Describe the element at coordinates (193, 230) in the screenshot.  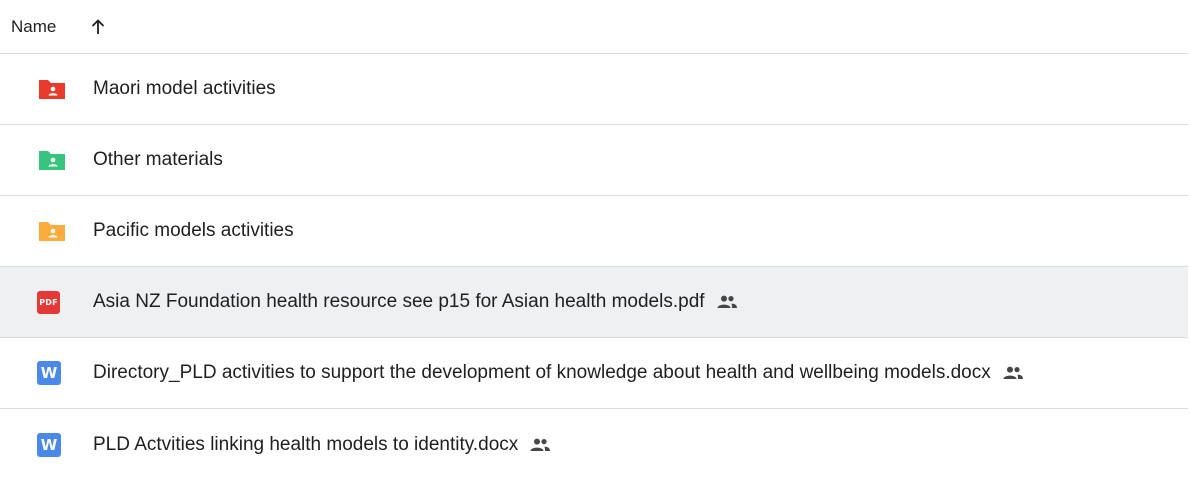
I see `file-name: Pacific models activities` at that location.